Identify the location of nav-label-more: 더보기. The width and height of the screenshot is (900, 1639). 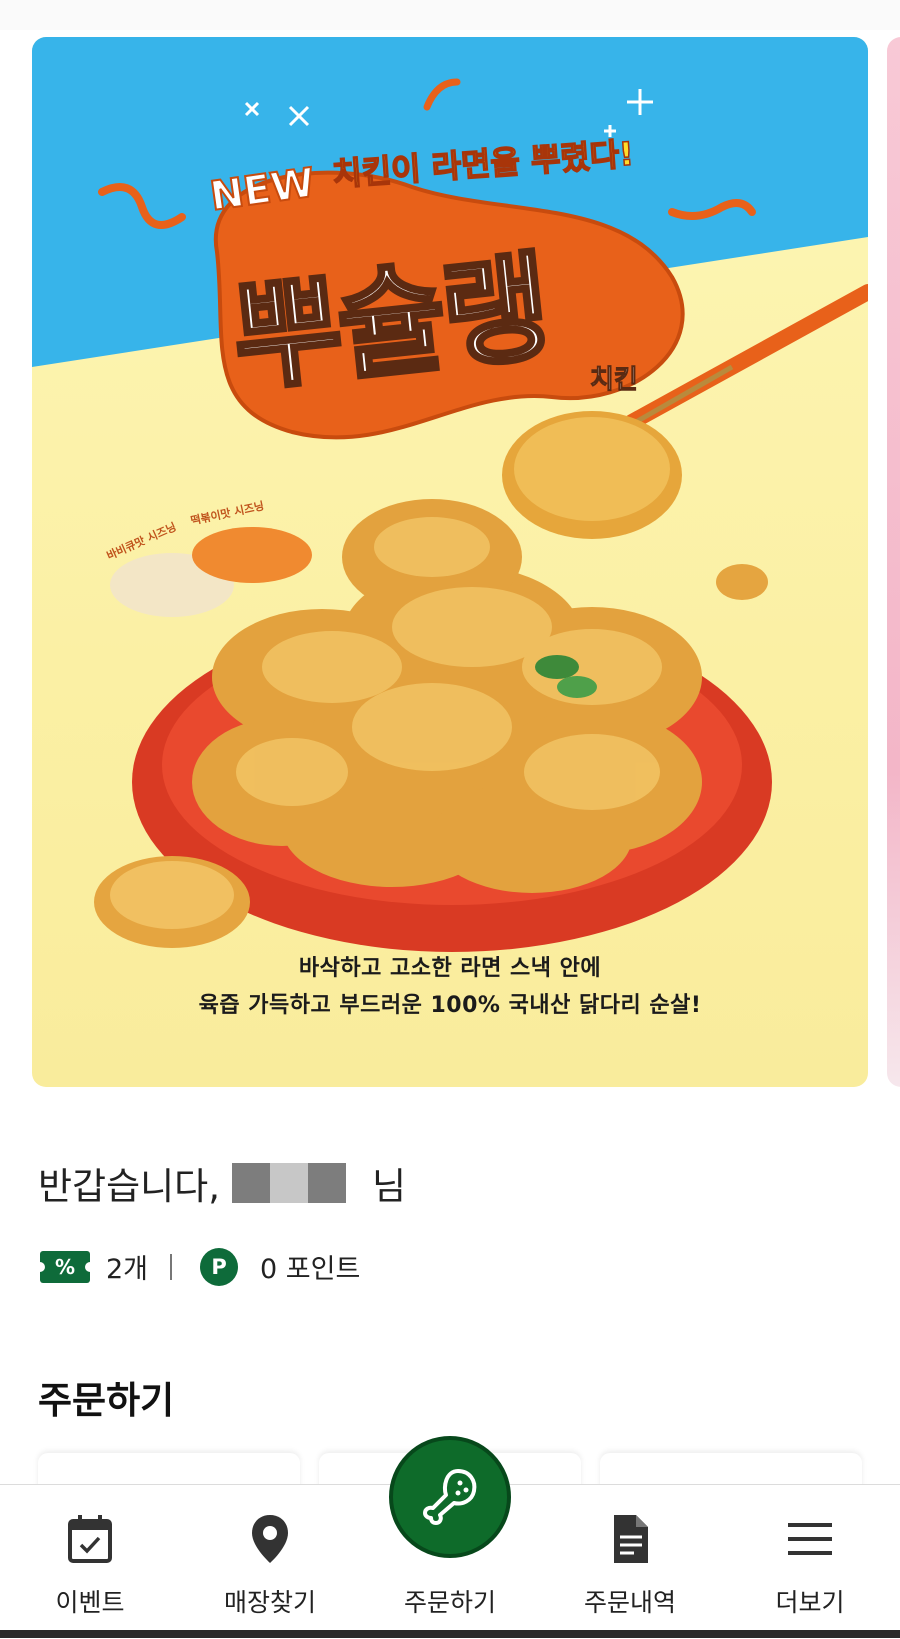
(810, 1602).